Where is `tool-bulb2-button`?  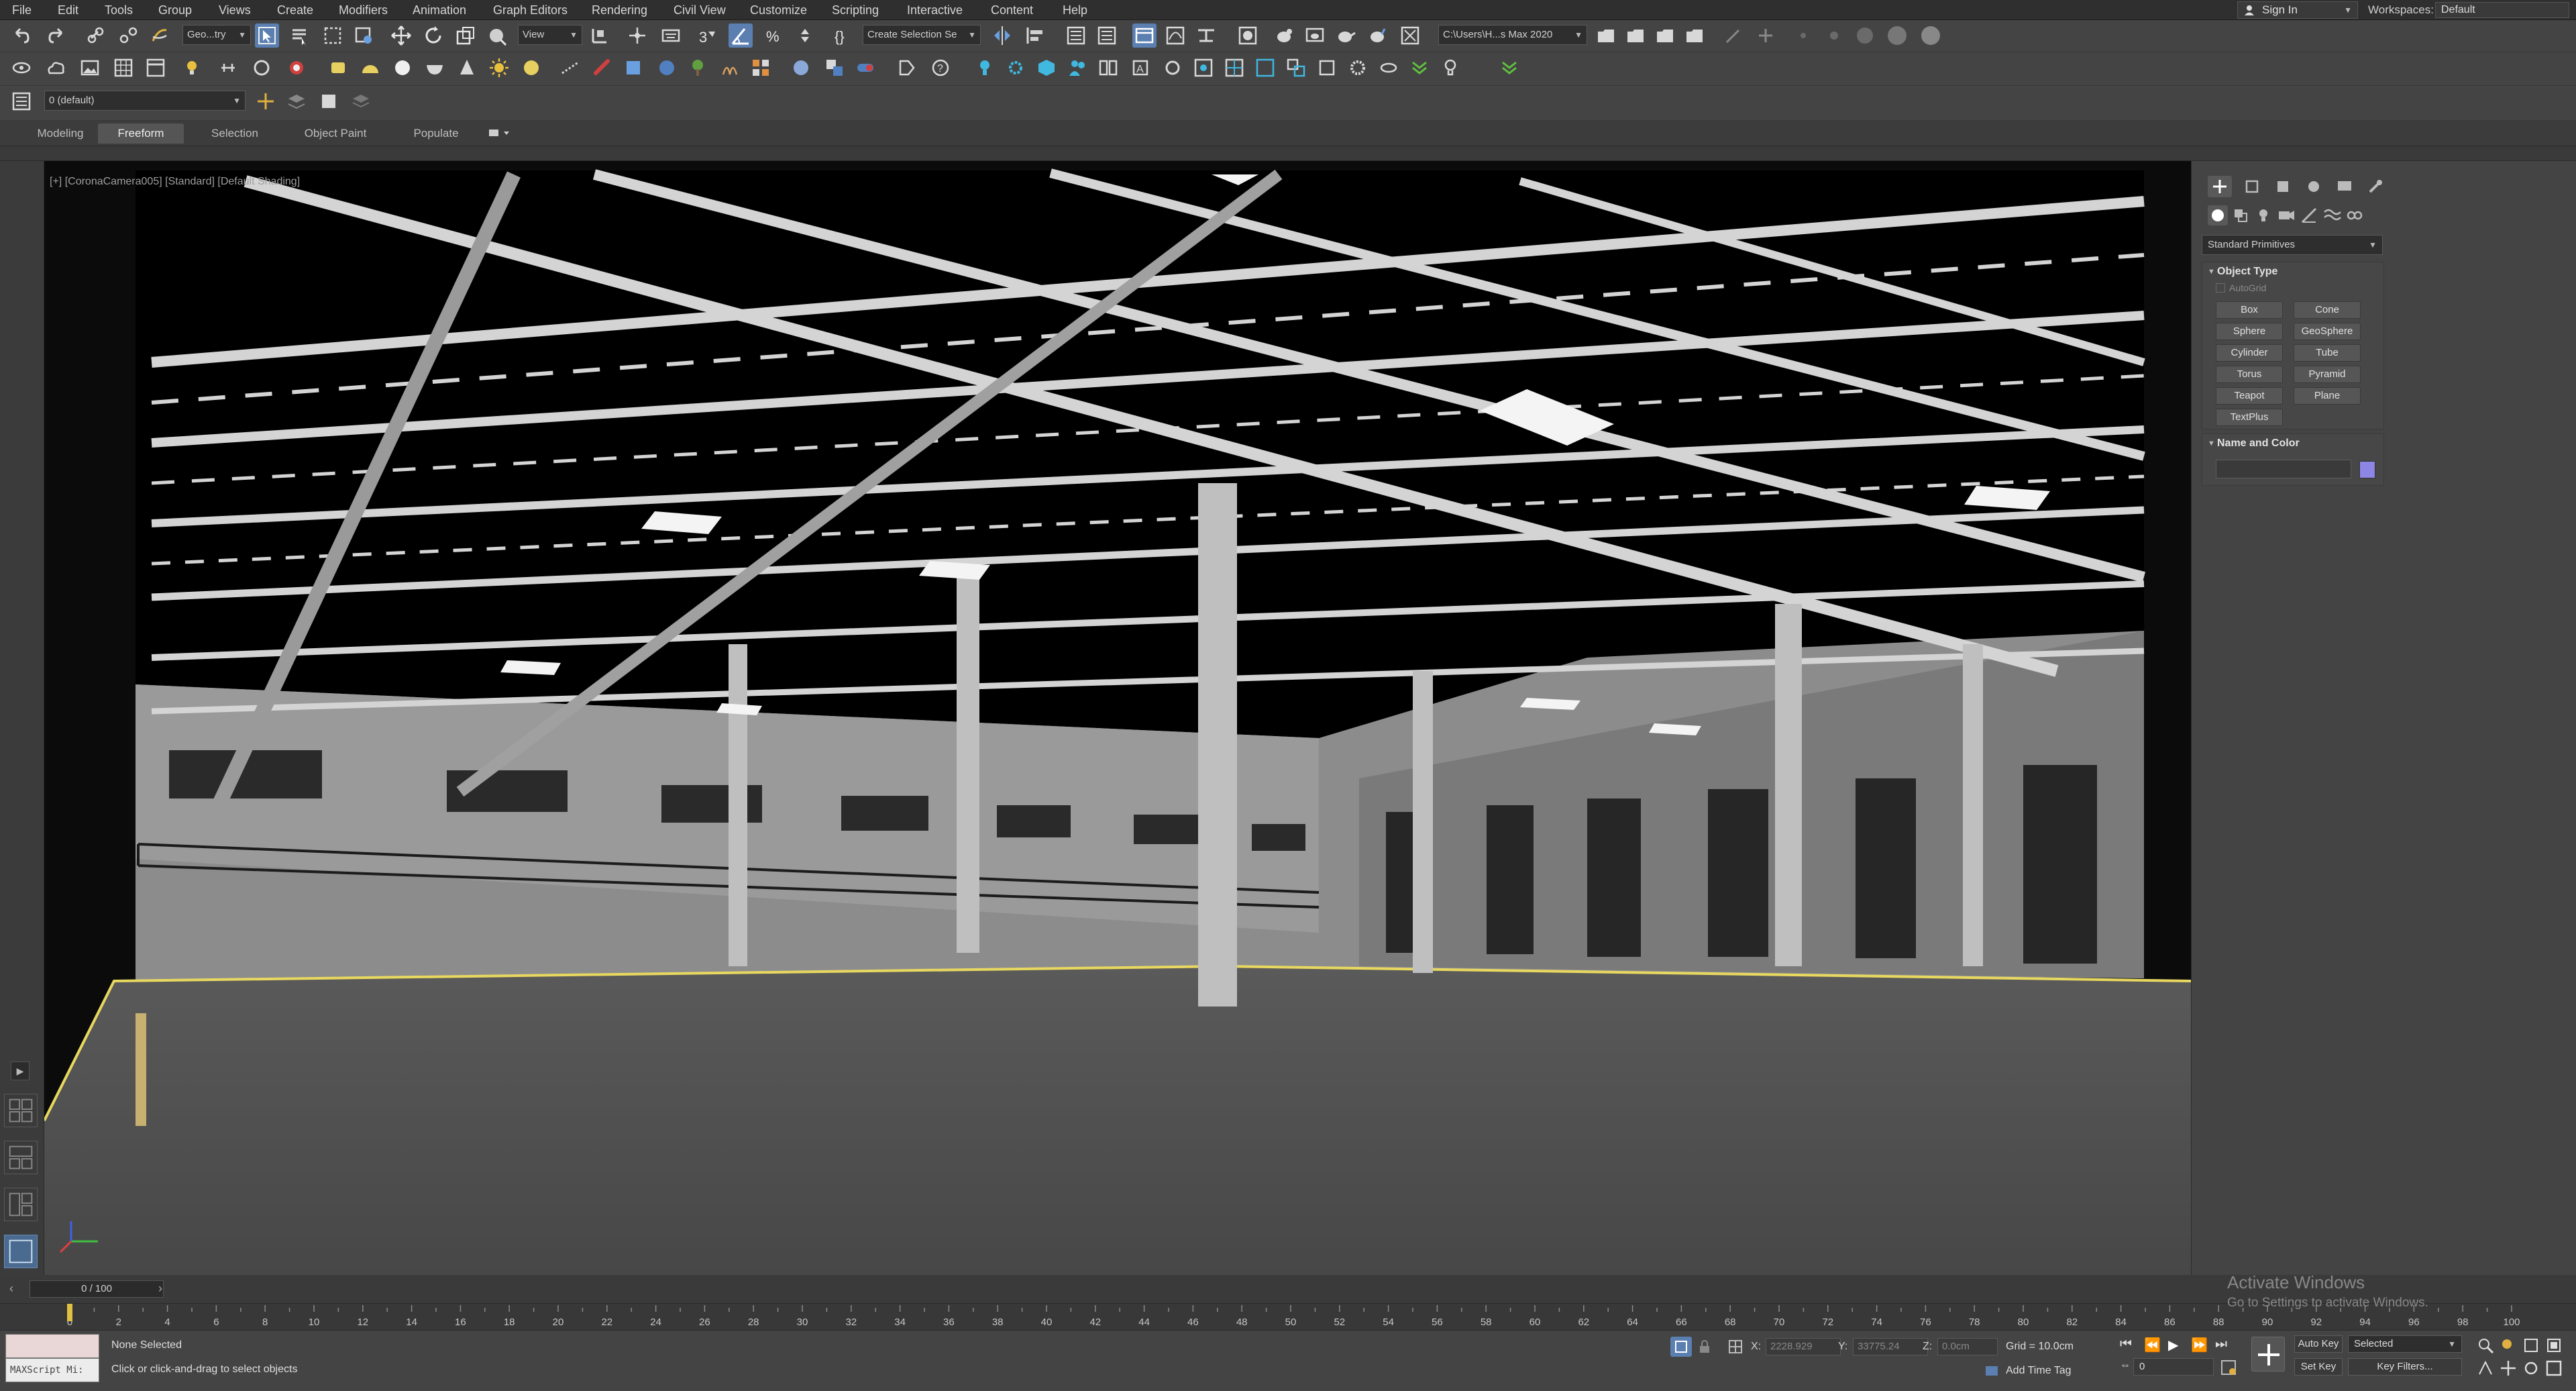 tool-bulb2-button is located at coordinates (1450, 68).